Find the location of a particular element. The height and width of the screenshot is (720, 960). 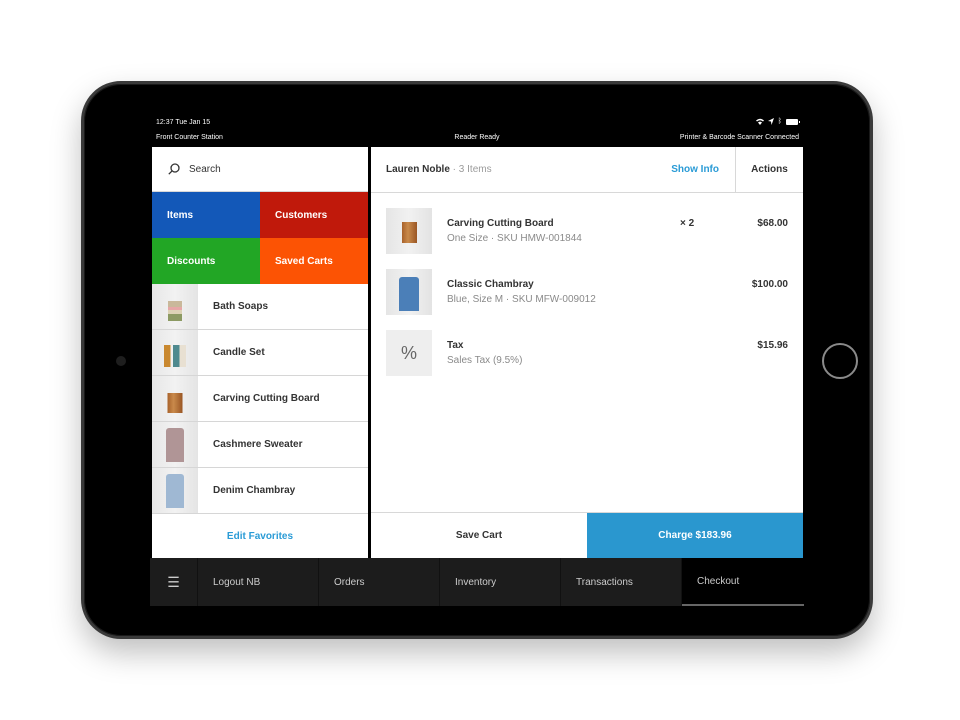

tile-customers: Customers is located at coordinates (314, 215).